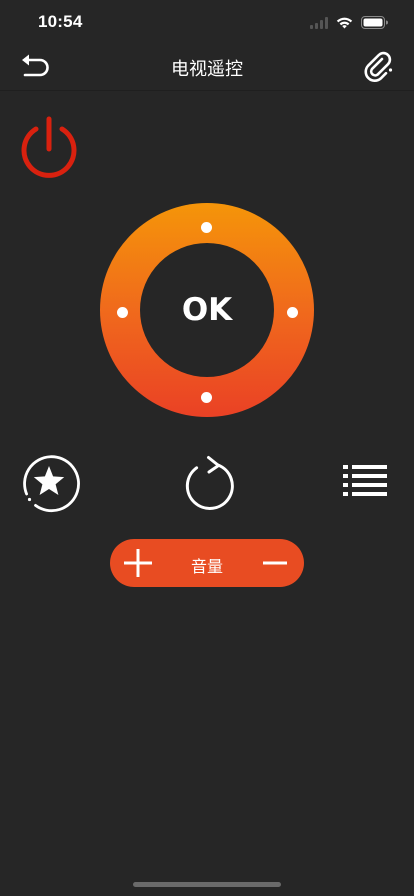  I want to click on favorite-button, so click(49, 482).